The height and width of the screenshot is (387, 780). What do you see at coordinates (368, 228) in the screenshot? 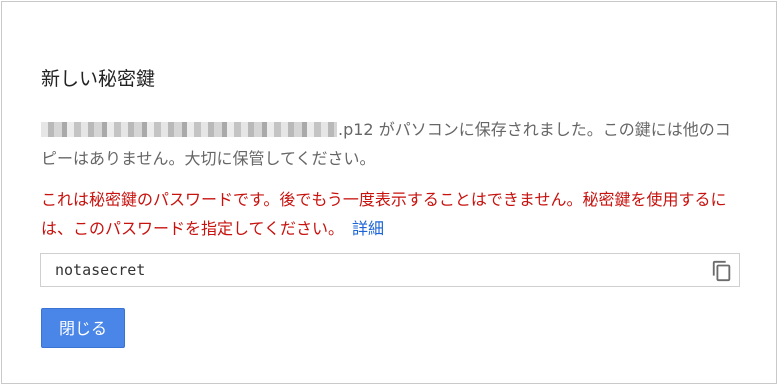
I see `details-link: 詳細` at bounding box center [368, 228].